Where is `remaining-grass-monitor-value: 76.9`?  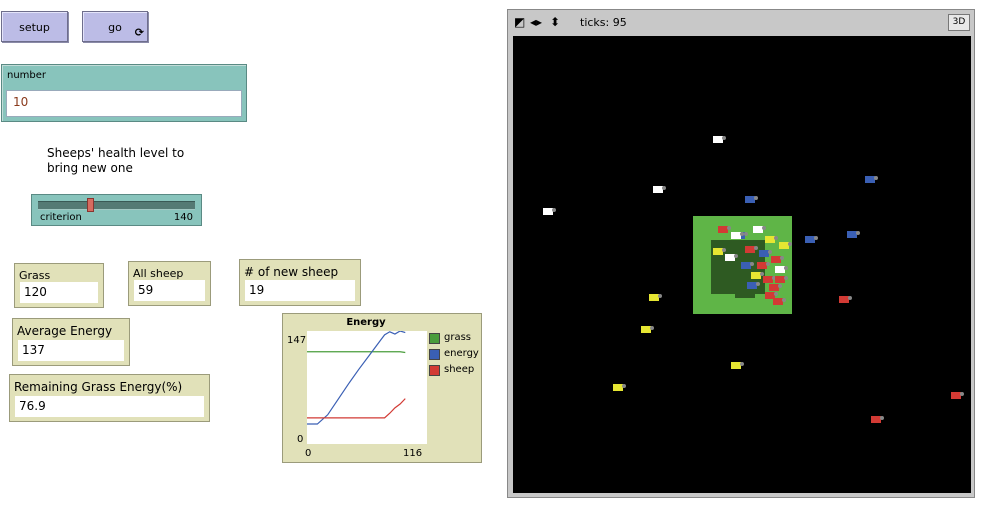 remaining-grass-monitor-value: 76.9 is located at coordinates (109, 406).